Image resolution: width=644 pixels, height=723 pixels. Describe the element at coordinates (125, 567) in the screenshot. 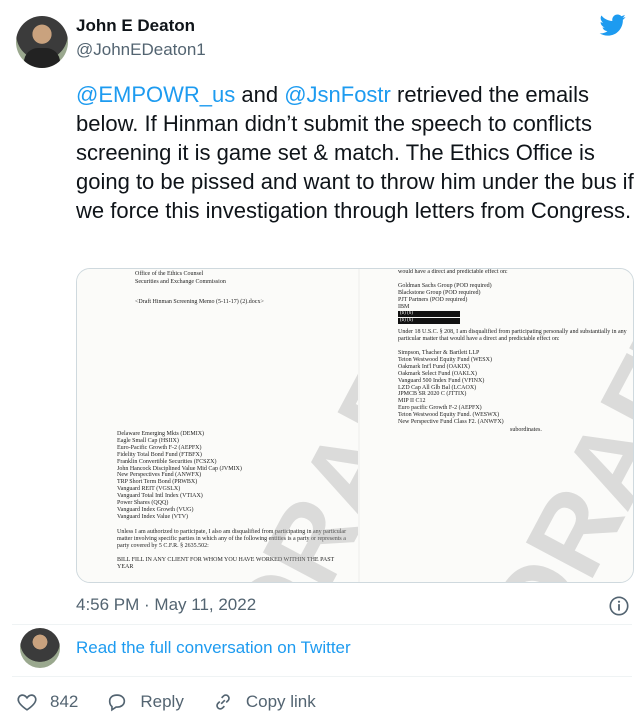

I see `doc-fill-line: YEAR` at that location.